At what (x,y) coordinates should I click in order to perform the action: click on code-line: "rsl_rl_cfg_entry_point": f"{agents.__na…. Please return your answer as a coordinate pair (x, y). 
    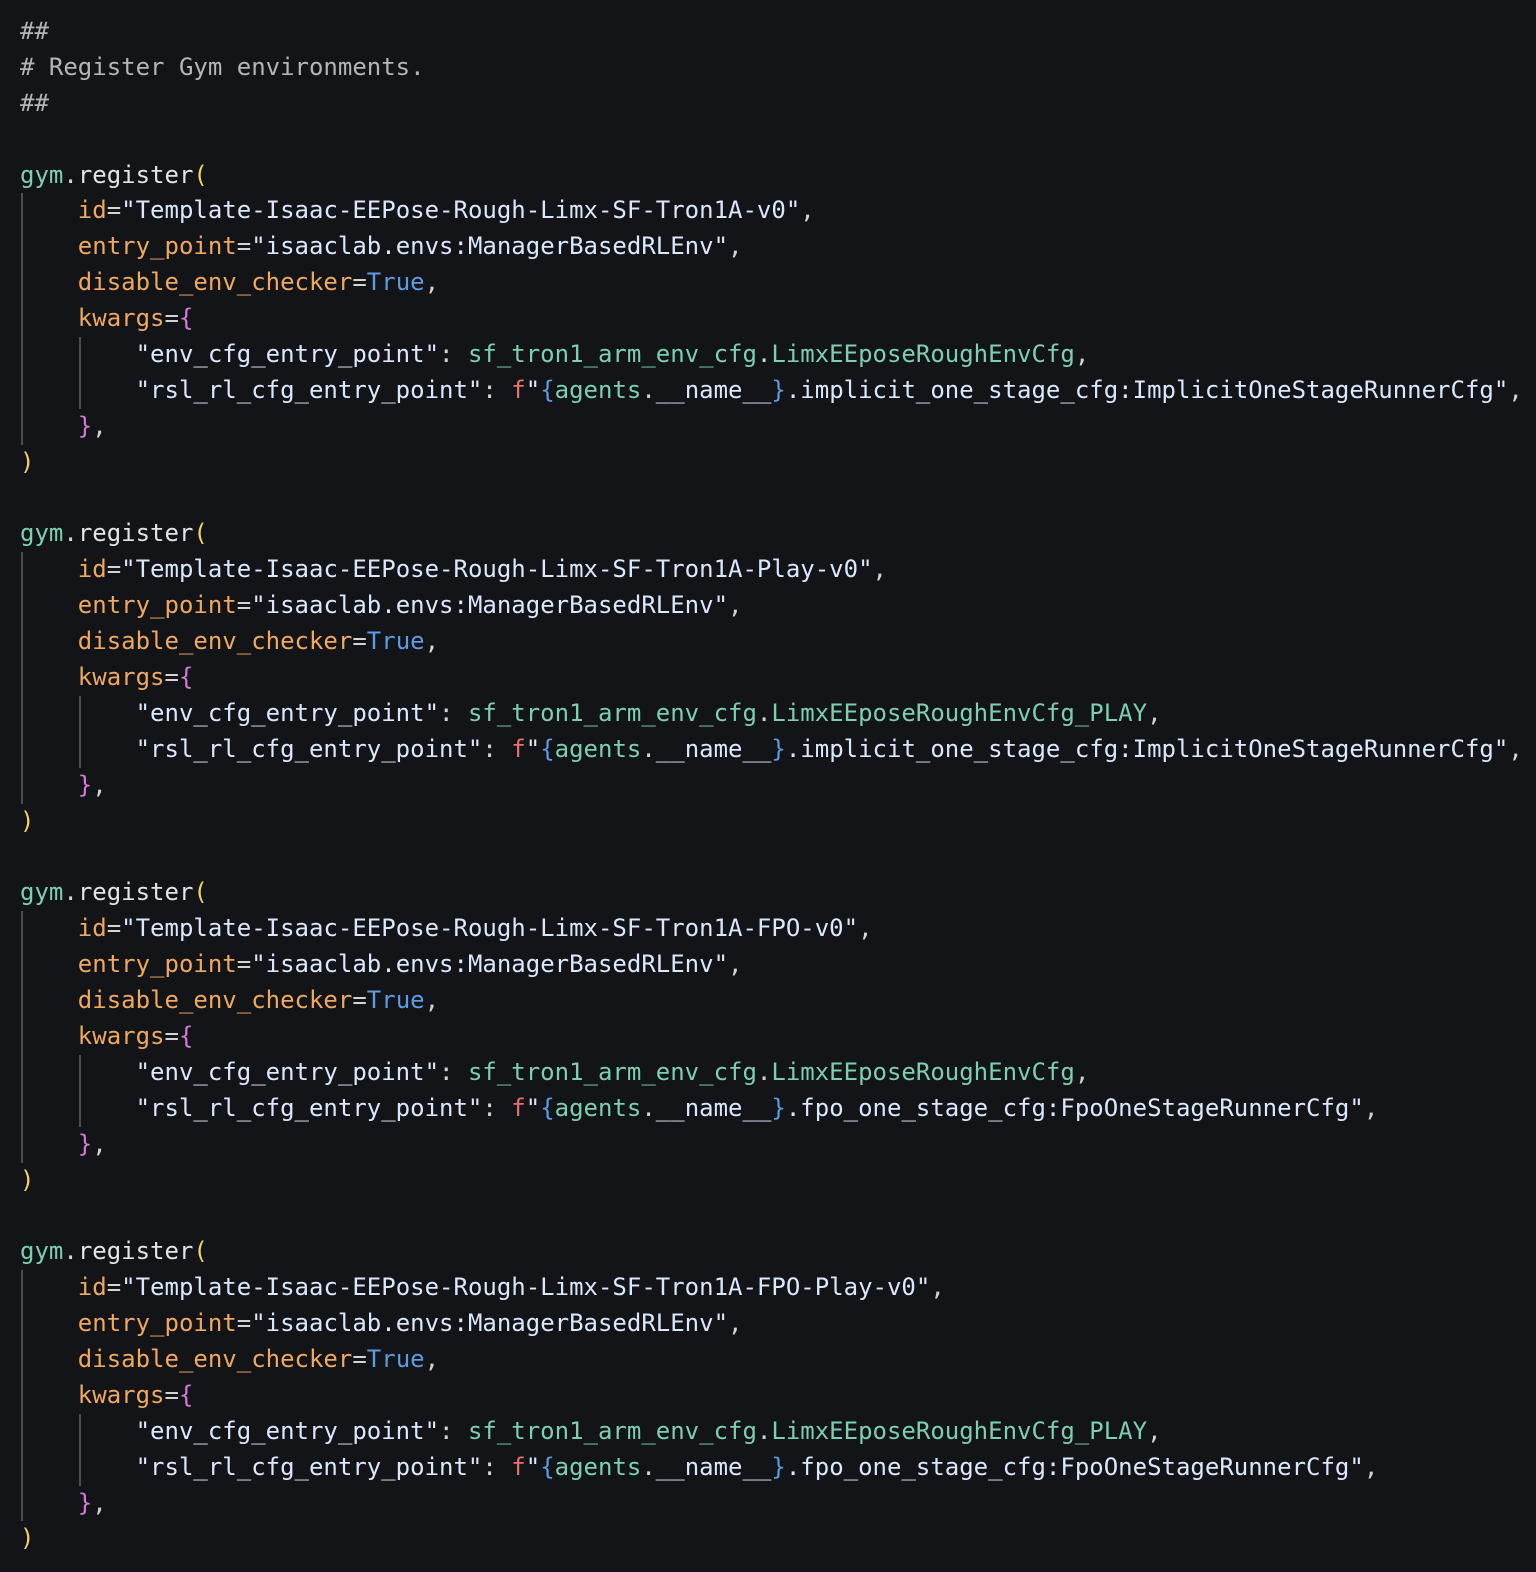
    Looking at the image, I should click on (775, 1108).